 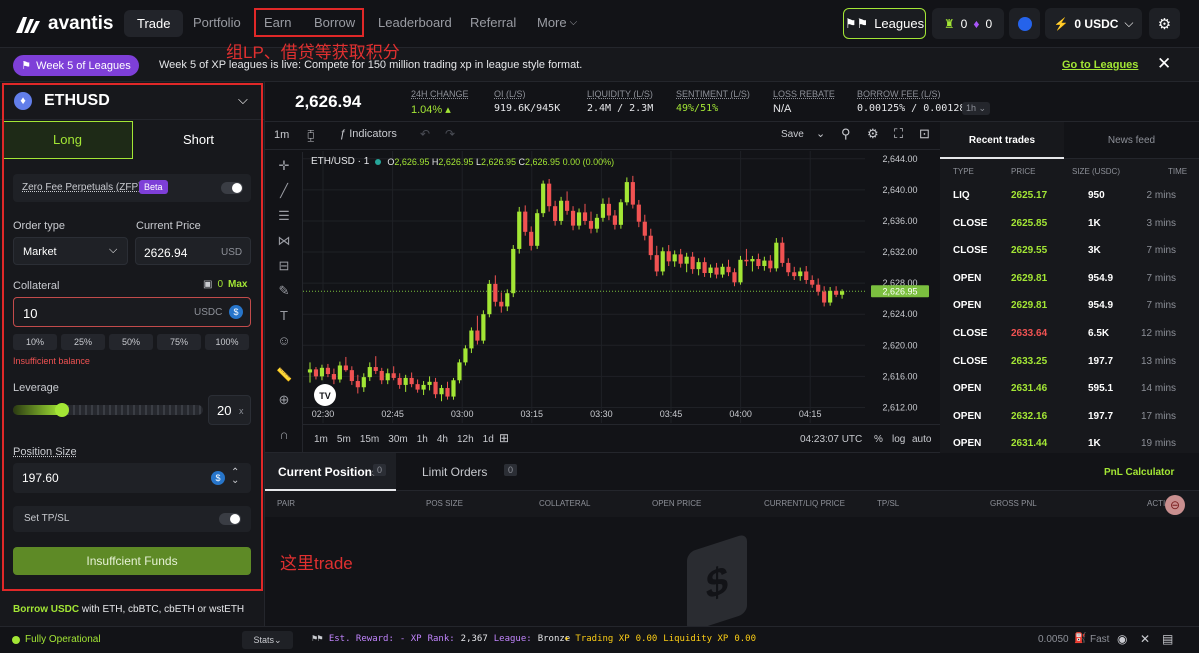 What do you see at coordinates (804, 94) in the screenshot?
I see `stat-loss-rebate-label: LOSS REBATE` at bounding box center [804, 94].